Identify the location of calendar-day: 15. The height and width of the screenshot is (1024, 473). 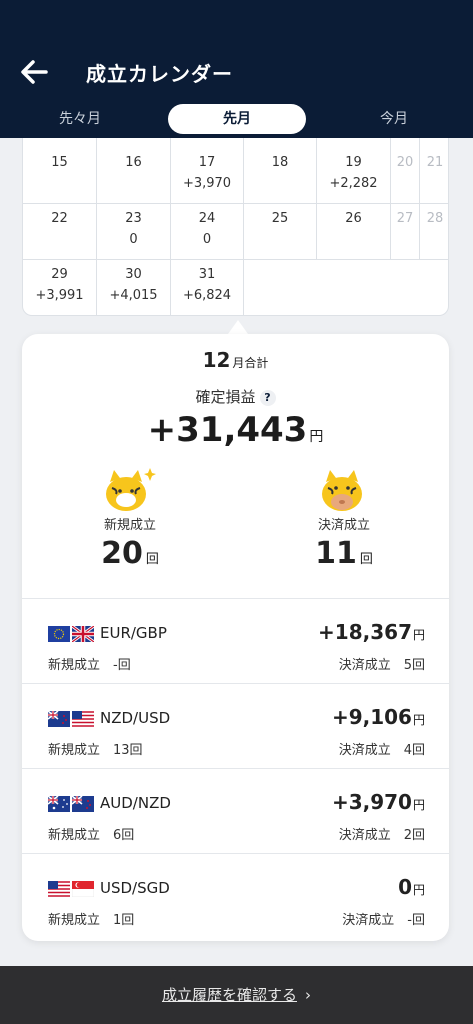
(60, 171).